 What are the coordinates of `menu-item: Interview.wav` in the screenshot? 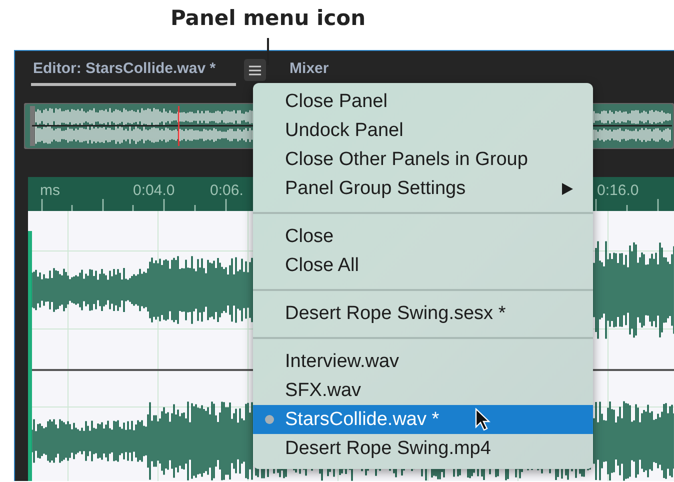 It's located at (423, 361).